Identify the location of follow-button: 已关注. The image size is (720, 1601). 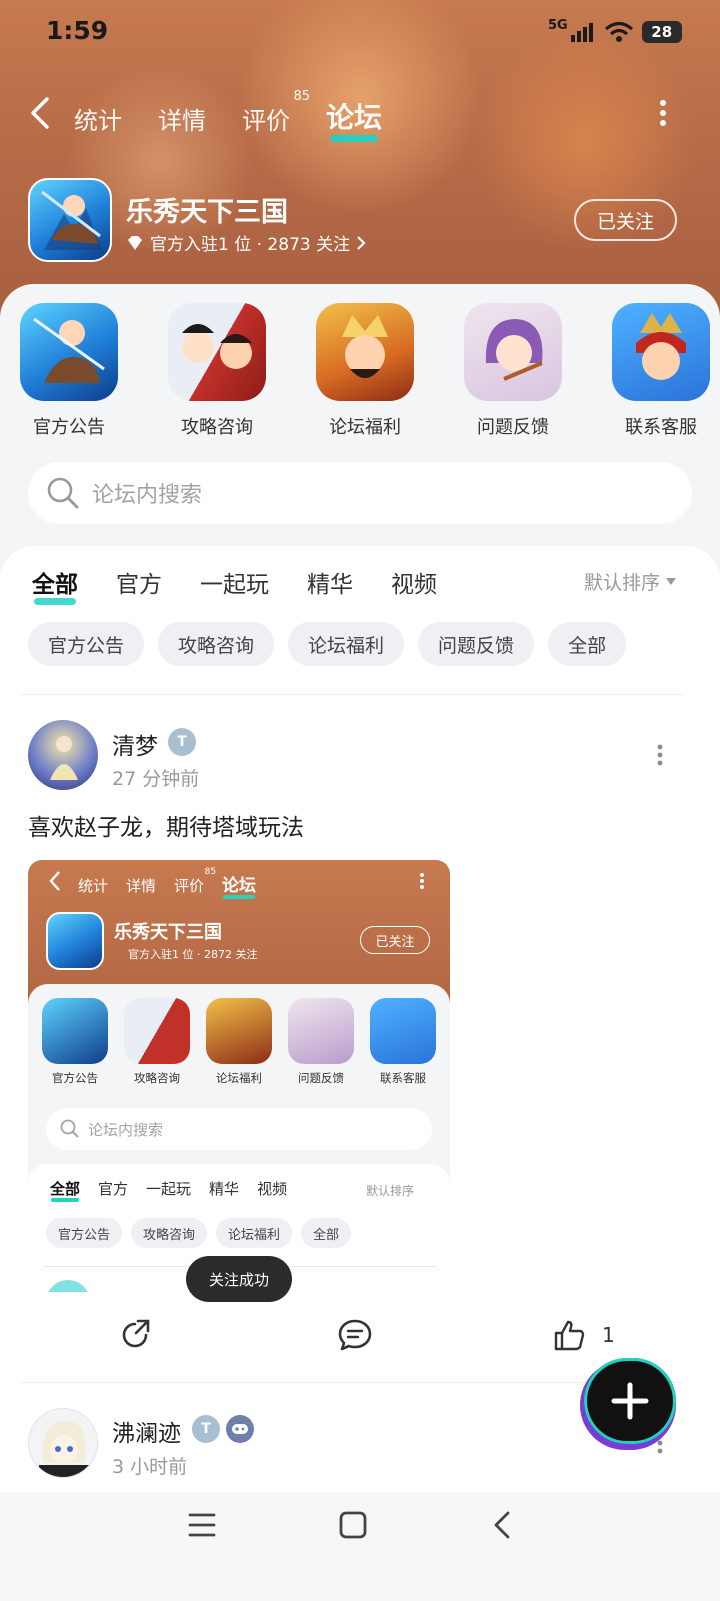
(625, 220).